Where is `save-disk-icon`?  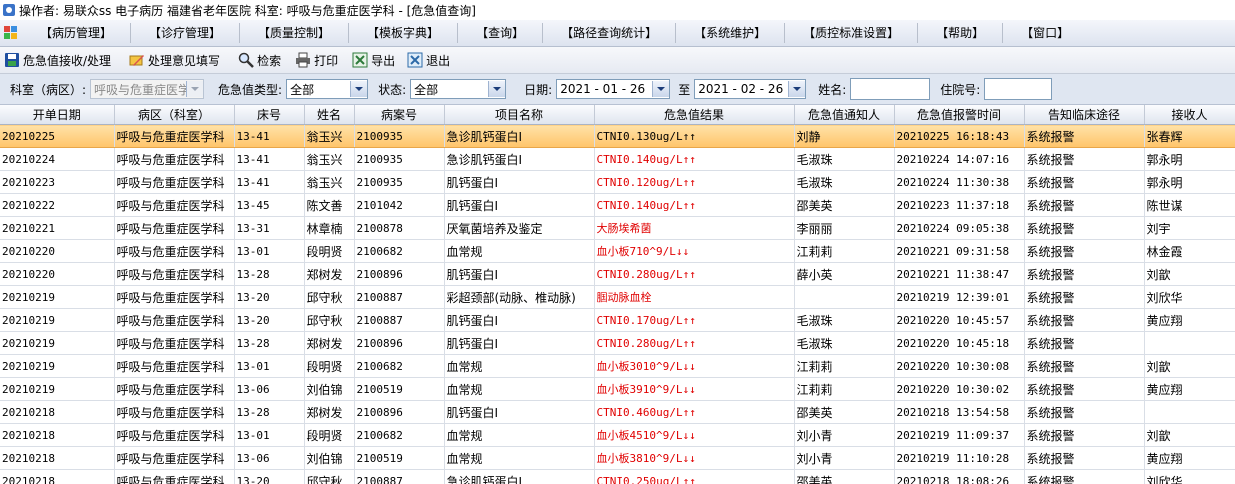
save-disk-icon is located at coordinates (12, 60).